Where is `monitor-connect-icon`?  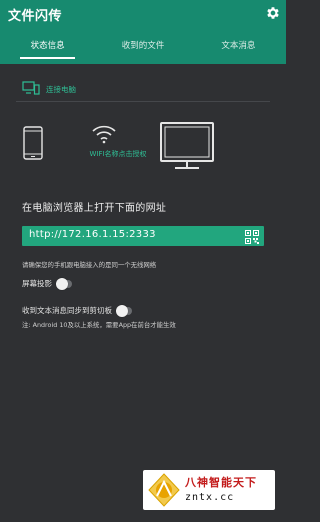 monitor-connect-icon is located at coordinates (31, 89).